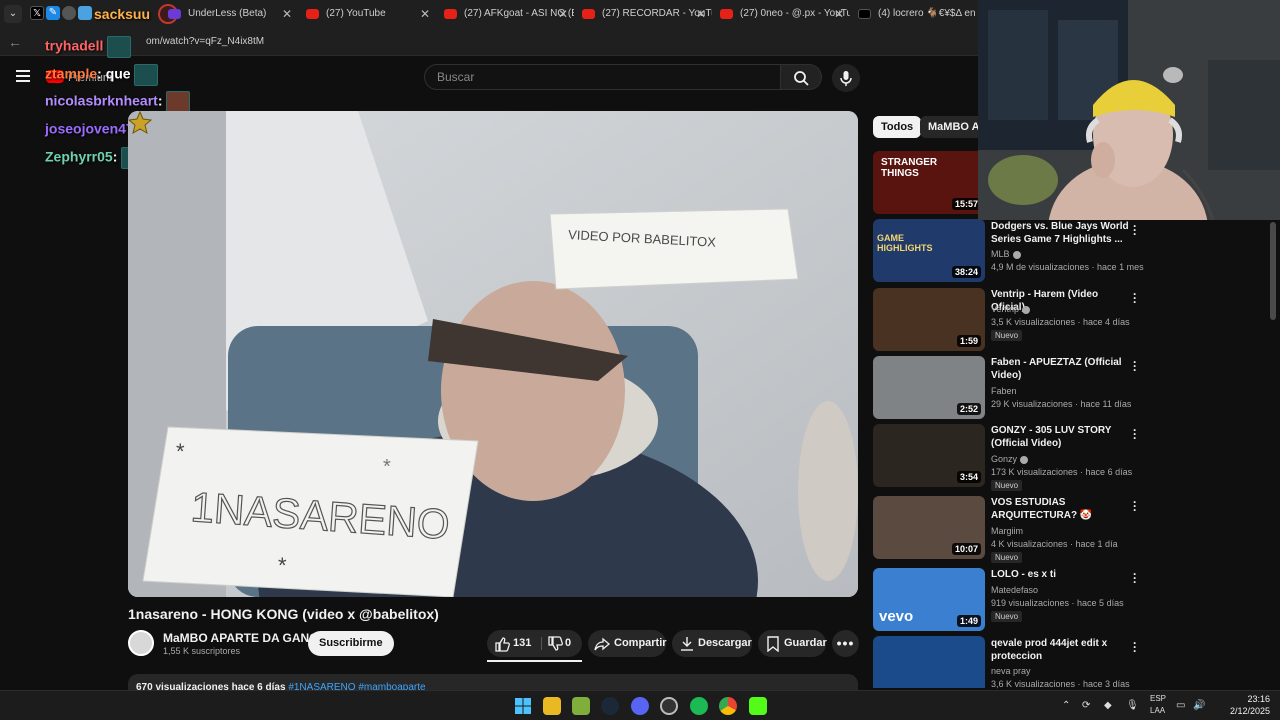 This screenshot has height=720, width=1280. What do you see at coordinates (805, 643) in the screenshot?
I see `save-label: Guardar` at bounding box center [805, 643].